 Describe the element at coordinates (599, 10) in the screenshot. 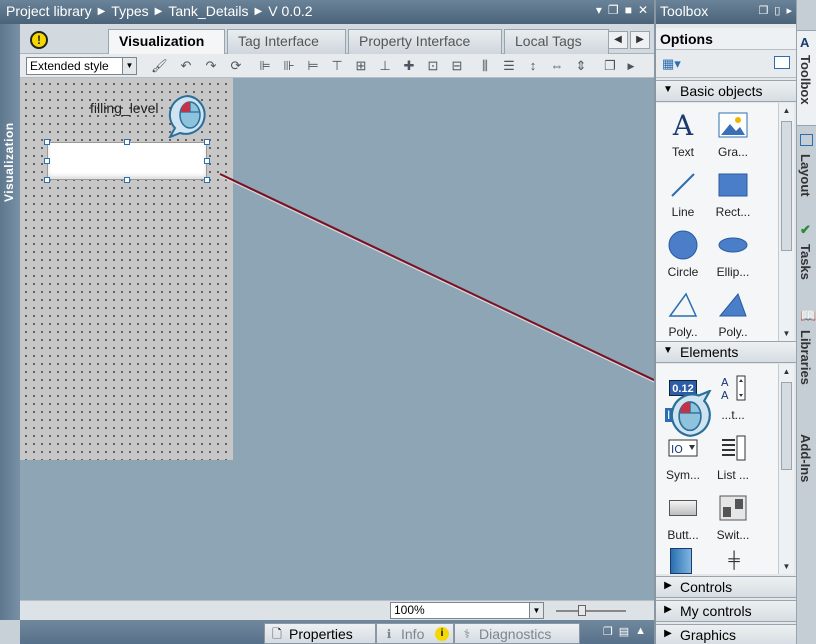

I see `minimize-icon: ▾` at that location.